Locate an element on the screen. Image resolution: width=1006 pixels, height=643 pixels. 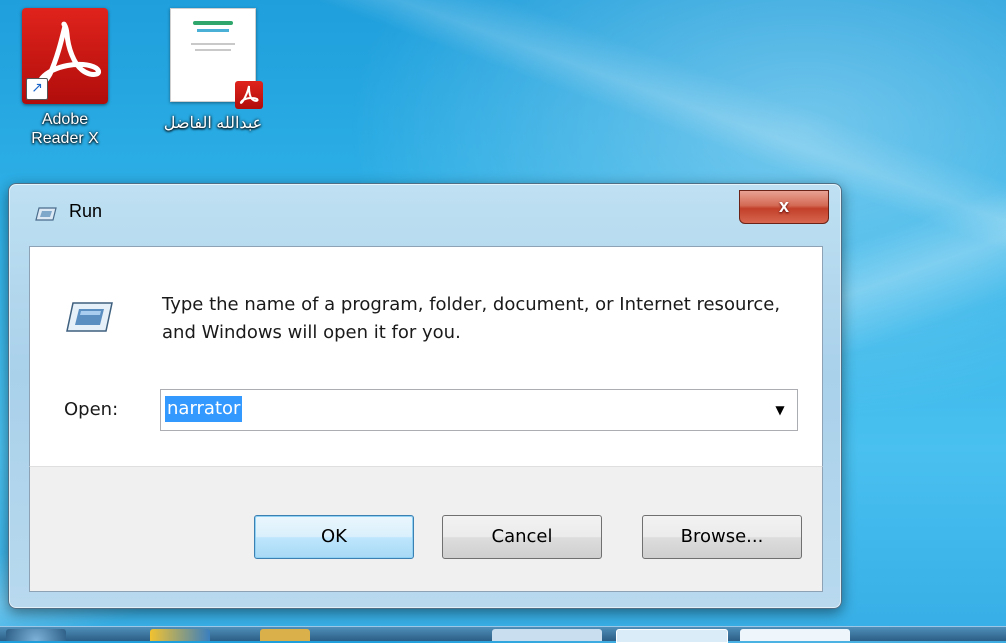
desktop-icon-adobe-reader: ↗ Adobe Reader X is located at coordinates (65, 78).